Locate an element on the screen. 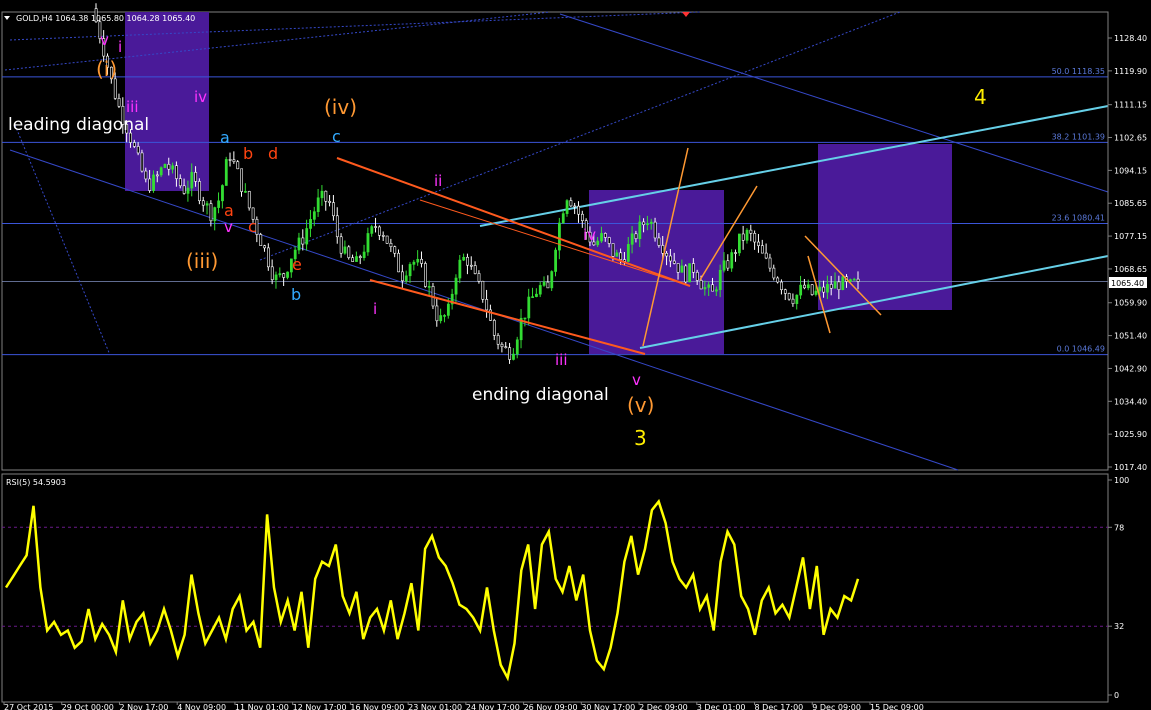 This screenshot has height=710, width=1151. price-tick-label: 1042.90 is located at coordinates (1130, 368).